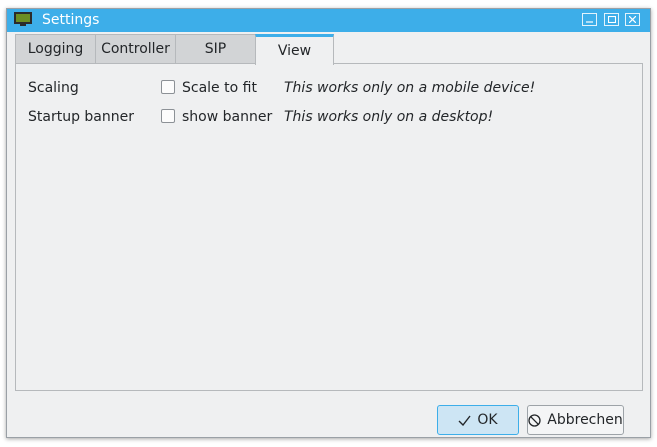 The height and width of the screenshot is (447, 657). Describe the element at coordinates (215, 48) in the screenshot. I see `tab-sip: SIP` at that location.